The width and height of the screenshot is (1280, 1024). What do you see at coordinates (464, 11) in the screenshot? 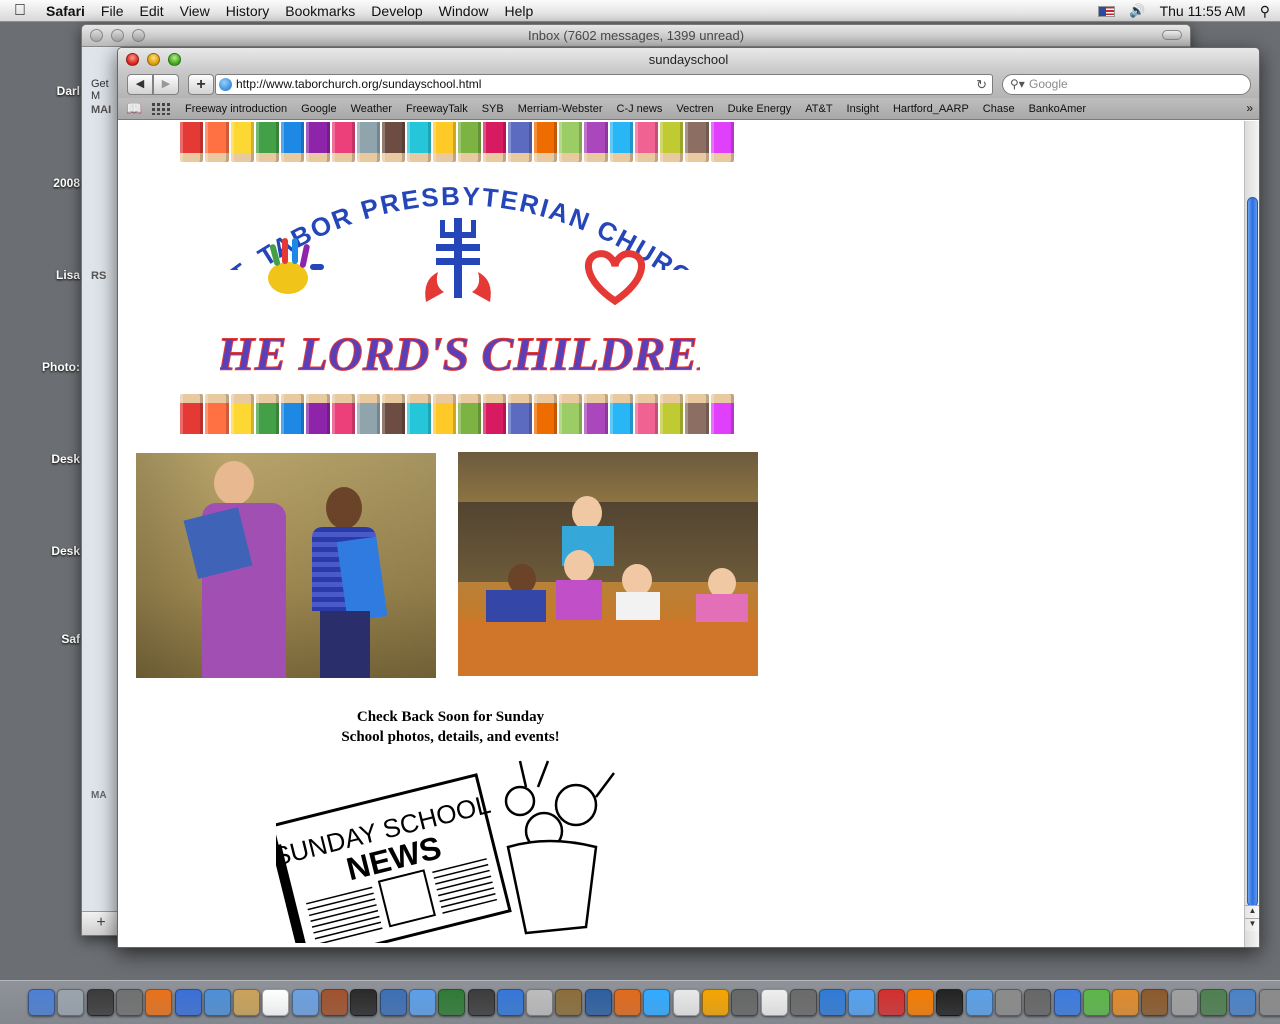
I see `menu-window: Window` at bounding box center [464, 11].